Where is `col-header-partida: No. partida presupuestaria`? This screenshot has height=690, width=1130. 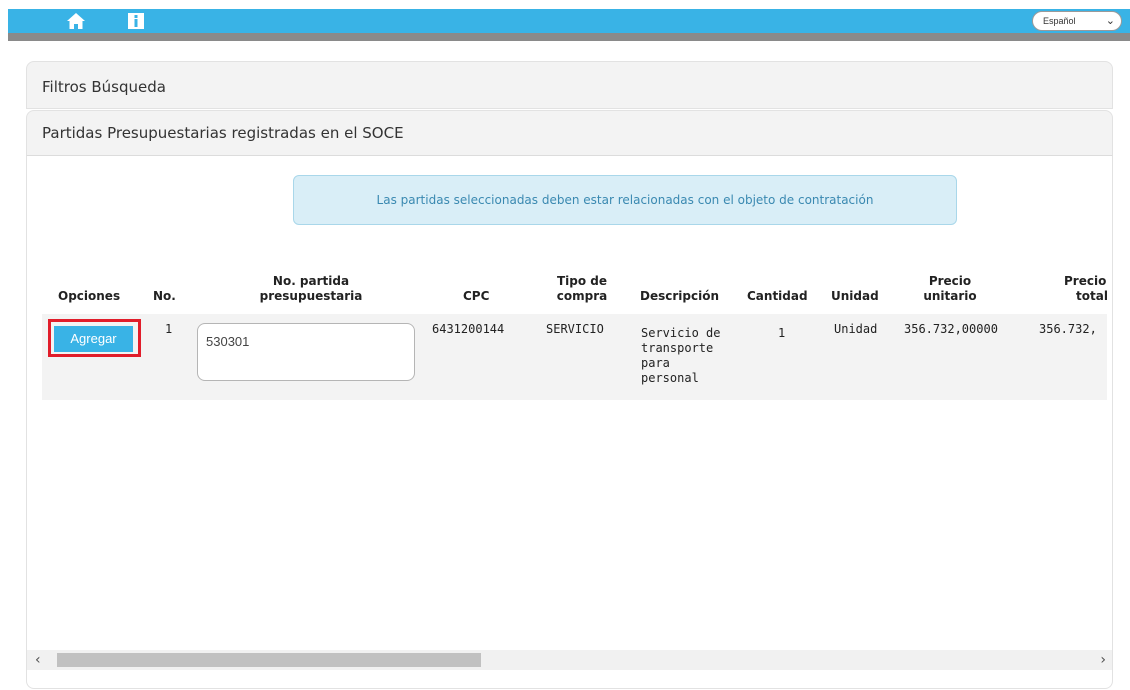
col-header-partida: No. partida presupuestaria is located at coordinates (311, 289).